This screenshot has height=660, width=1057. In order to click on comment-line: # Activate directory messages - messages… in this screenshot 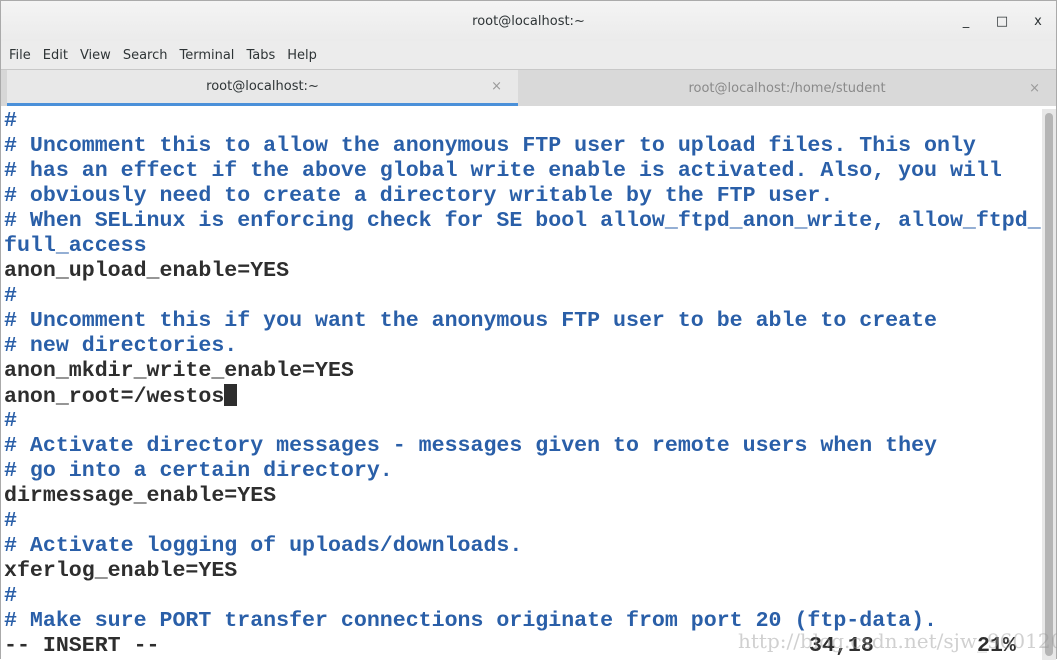, I will do `click(524, 446)`.